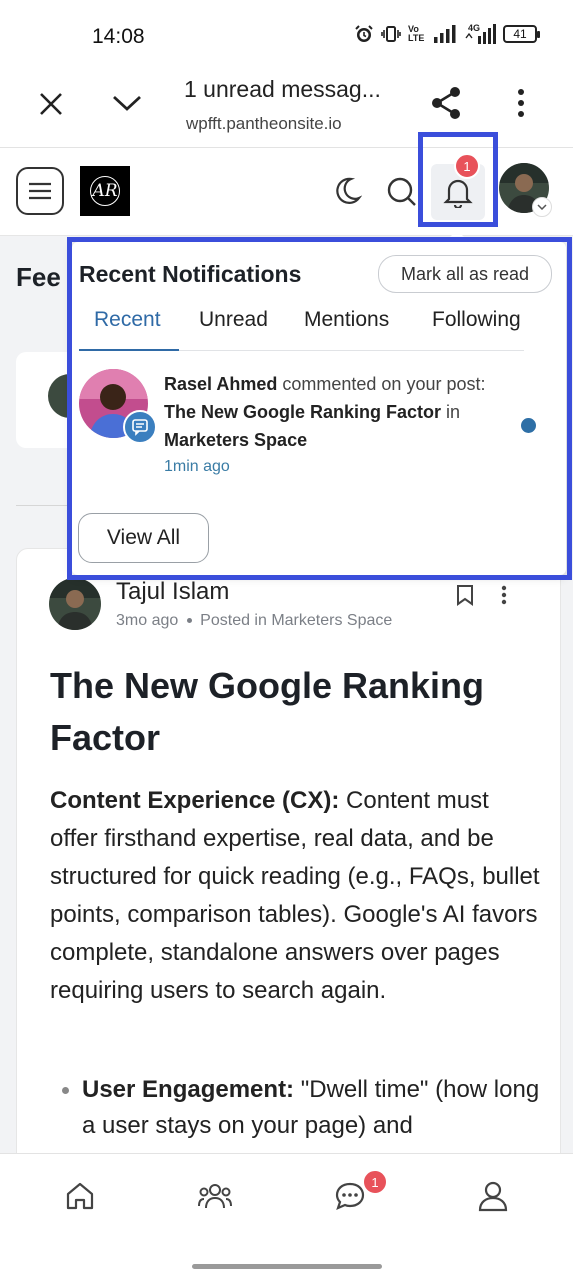 The width and height of the screenshot is (573, 1280). What do you see at coordinates (80, 1196) in the screenshot?
I see `home-icon` at bounding box center [80, 1196].